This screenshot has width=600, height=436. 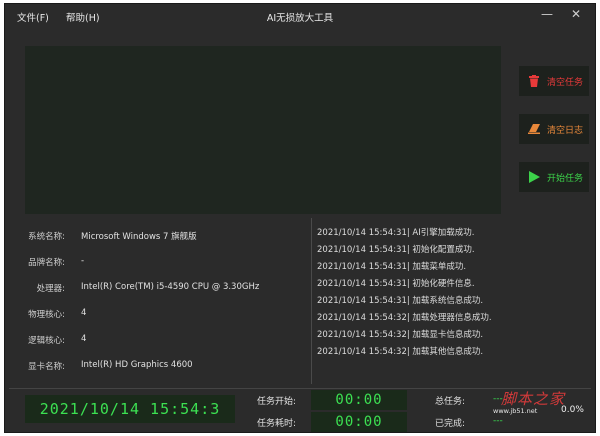 I want to click on close-button: ✕, so click(x=576, y=14).